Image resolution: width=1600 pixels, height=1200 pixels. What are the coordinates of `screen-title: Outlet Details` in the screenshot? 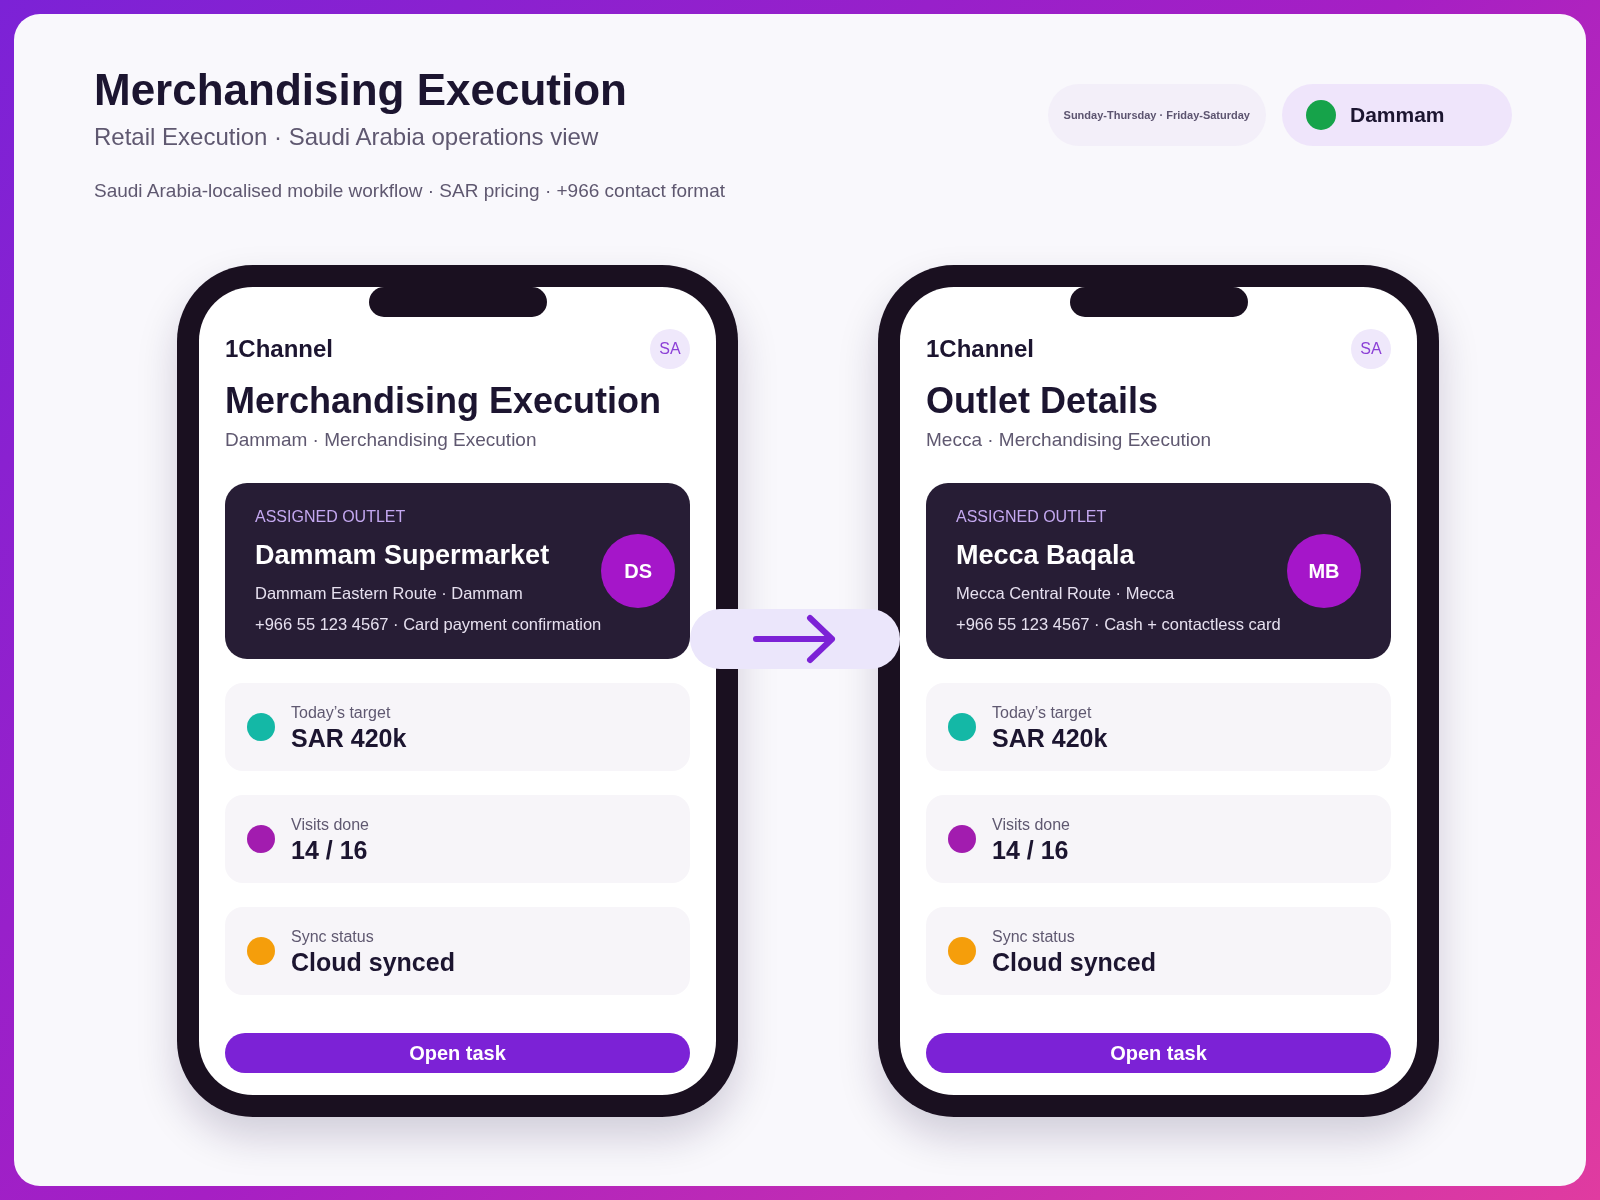 It's located at (1043, 401).